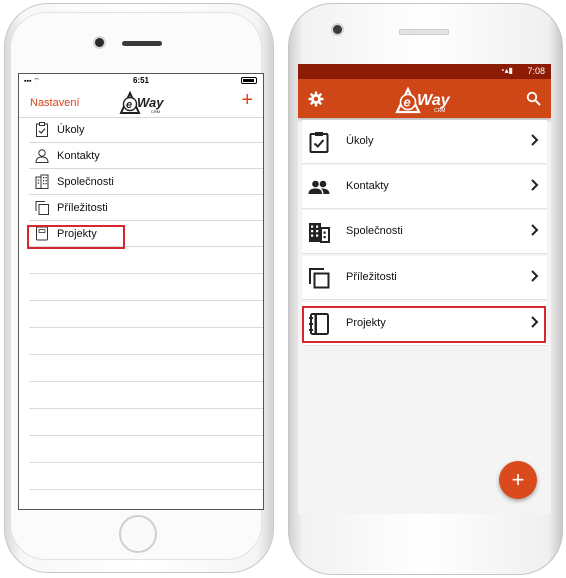  What do you see at coordinates (76, 237) in the screenshot?
I see `highlight-box-projekty-ios` at bounding box center [76, 237].